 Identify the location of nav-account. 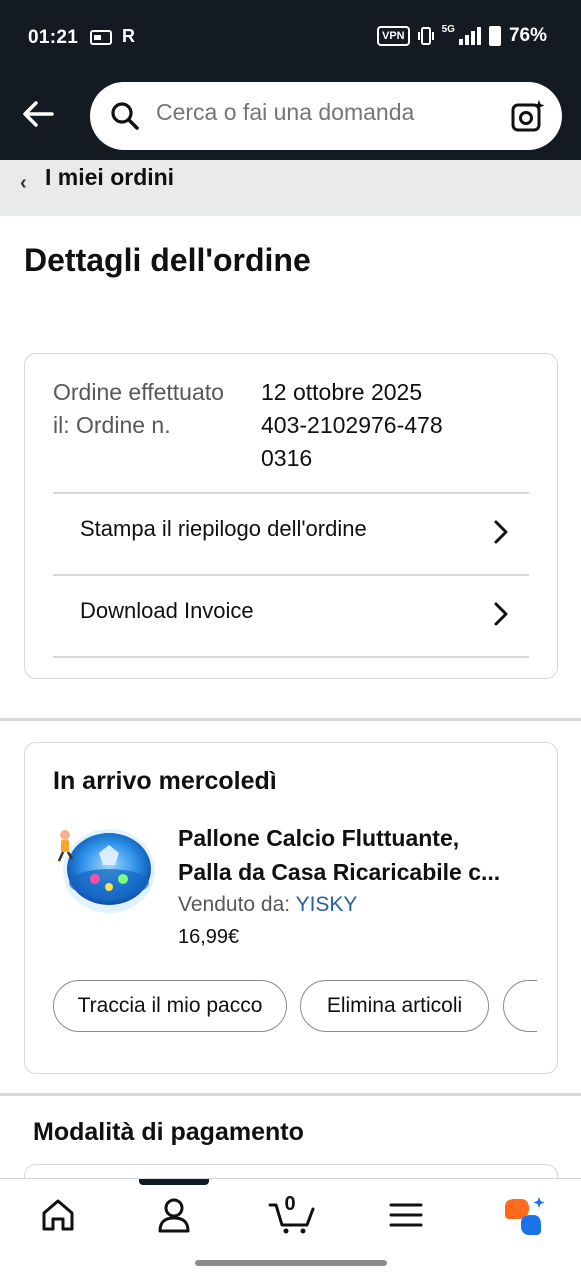
(174, 1220).